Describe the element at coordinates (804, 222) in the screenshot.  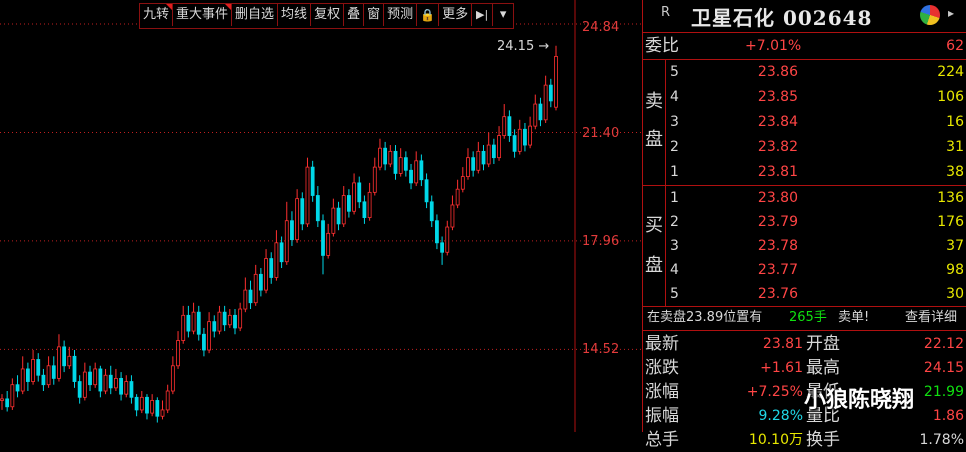
I see `bid-row: 2 23.79 176` at that location.